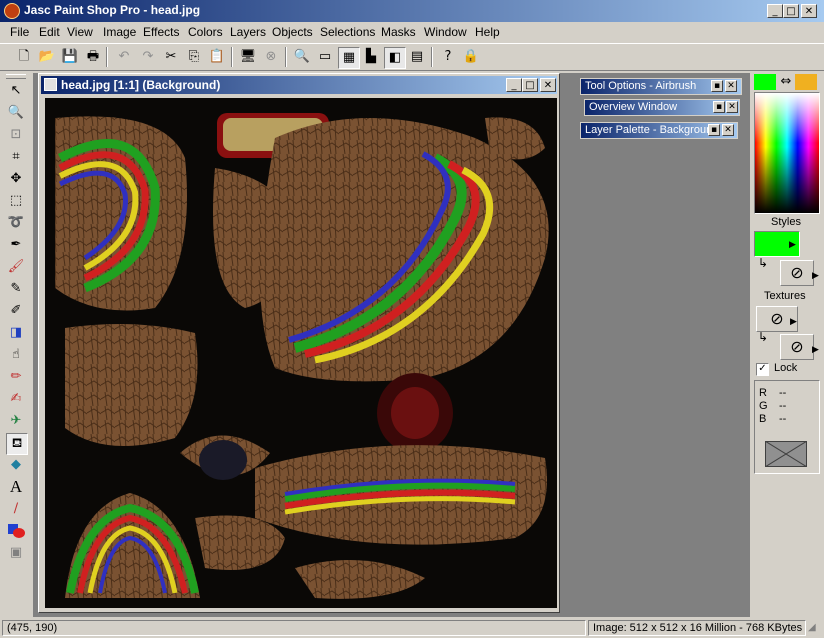 Image resolution: width=824 pixels, height=638 pixels. What do you see at coordinates (514, 85) in the screenshot?
I see `doc-minimize-button: _` at bounding box center [514, 85].